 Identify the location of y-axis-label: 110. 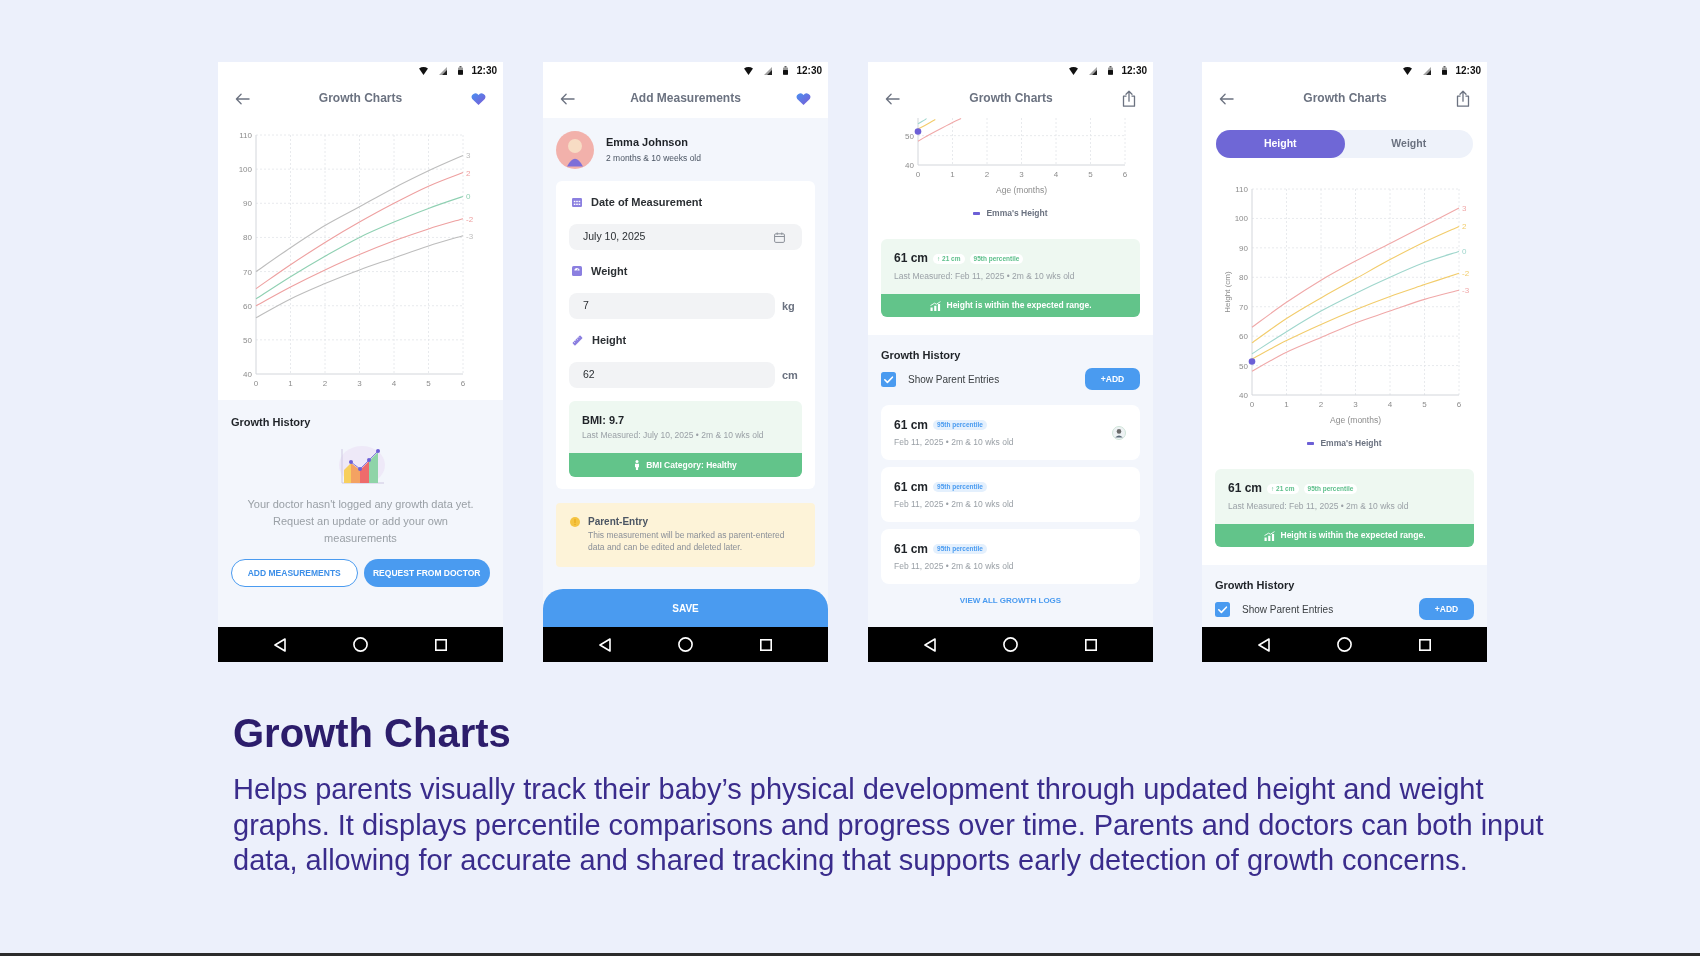
(1241, 189).